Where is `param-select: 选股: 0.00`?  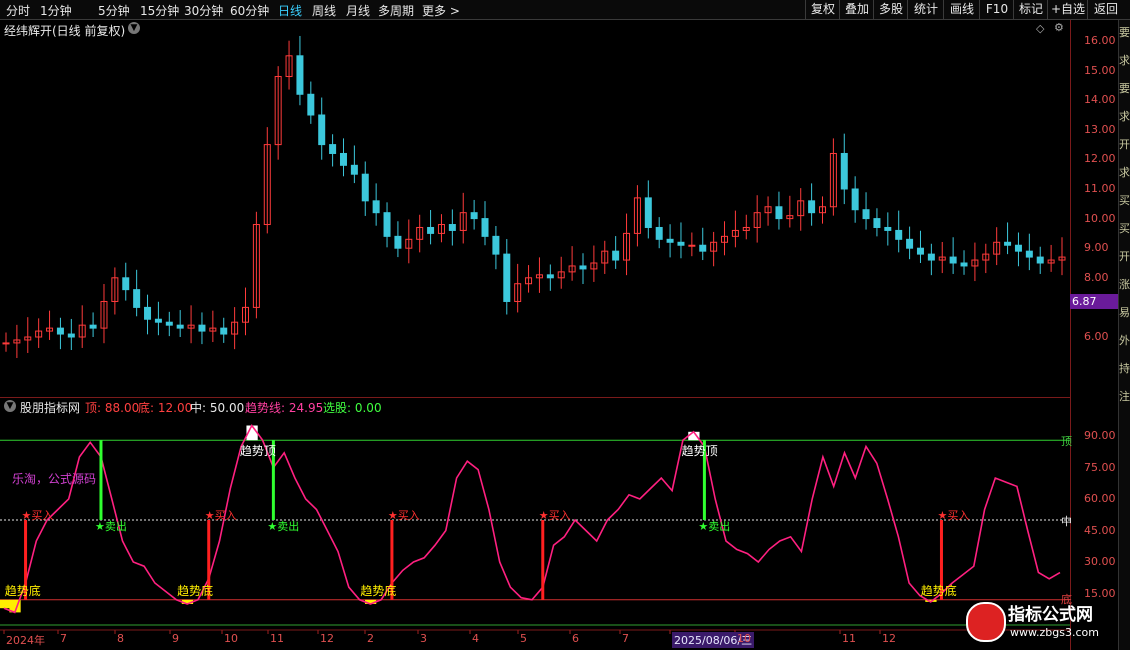
param-select: 选股: 0.00 is located at coordinates (352, 408).